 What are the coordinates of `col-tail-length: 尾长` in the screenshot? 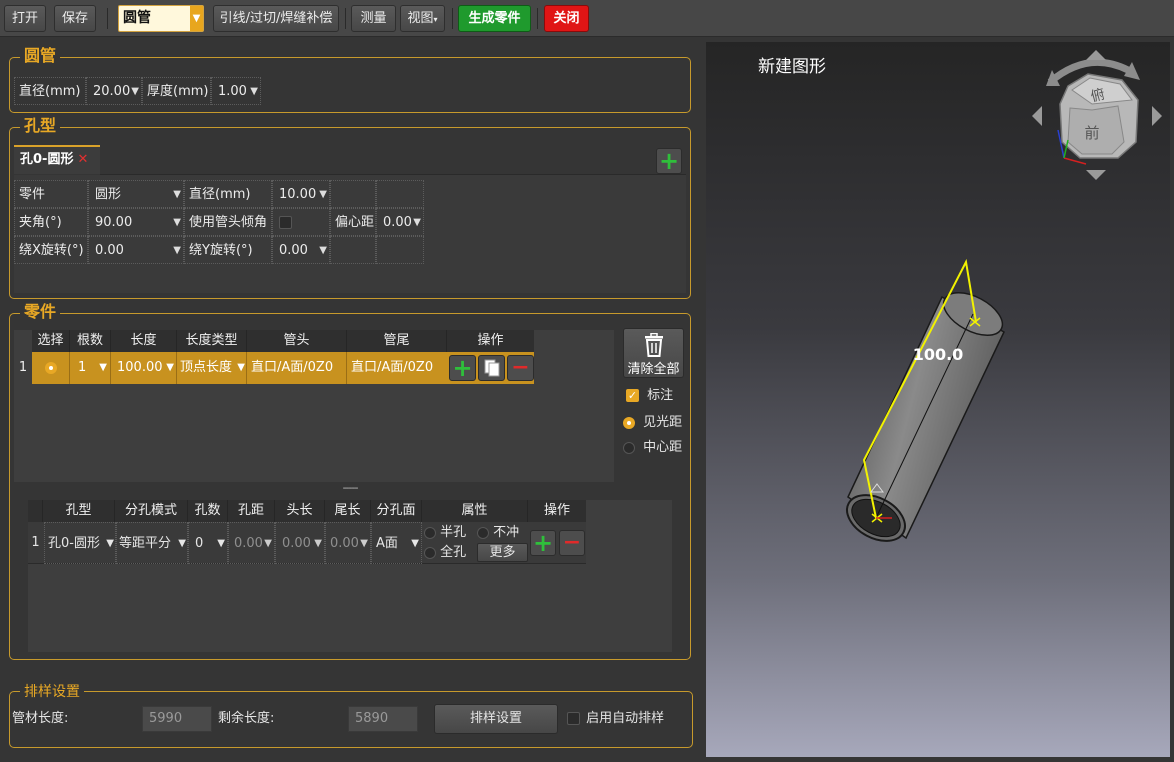 It's located at (348, 511).